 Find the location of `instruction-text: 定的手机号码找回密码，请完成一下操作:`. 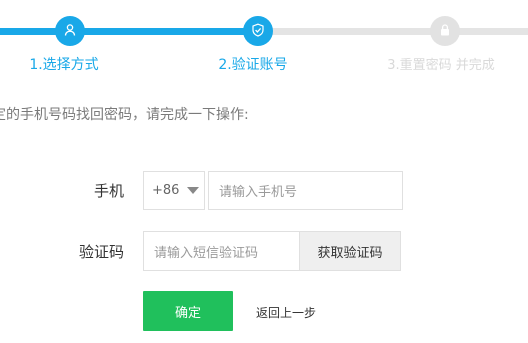

instruction-text: 定的手机号码找回密码，请完成一下操作: is located at coordinates (124, 115).